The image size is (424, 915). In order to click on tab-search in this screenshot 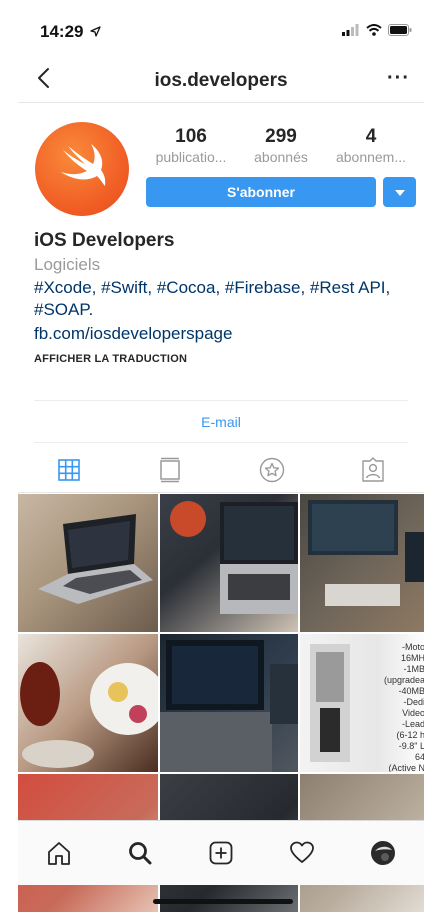, I will do `click(139, 853)`.